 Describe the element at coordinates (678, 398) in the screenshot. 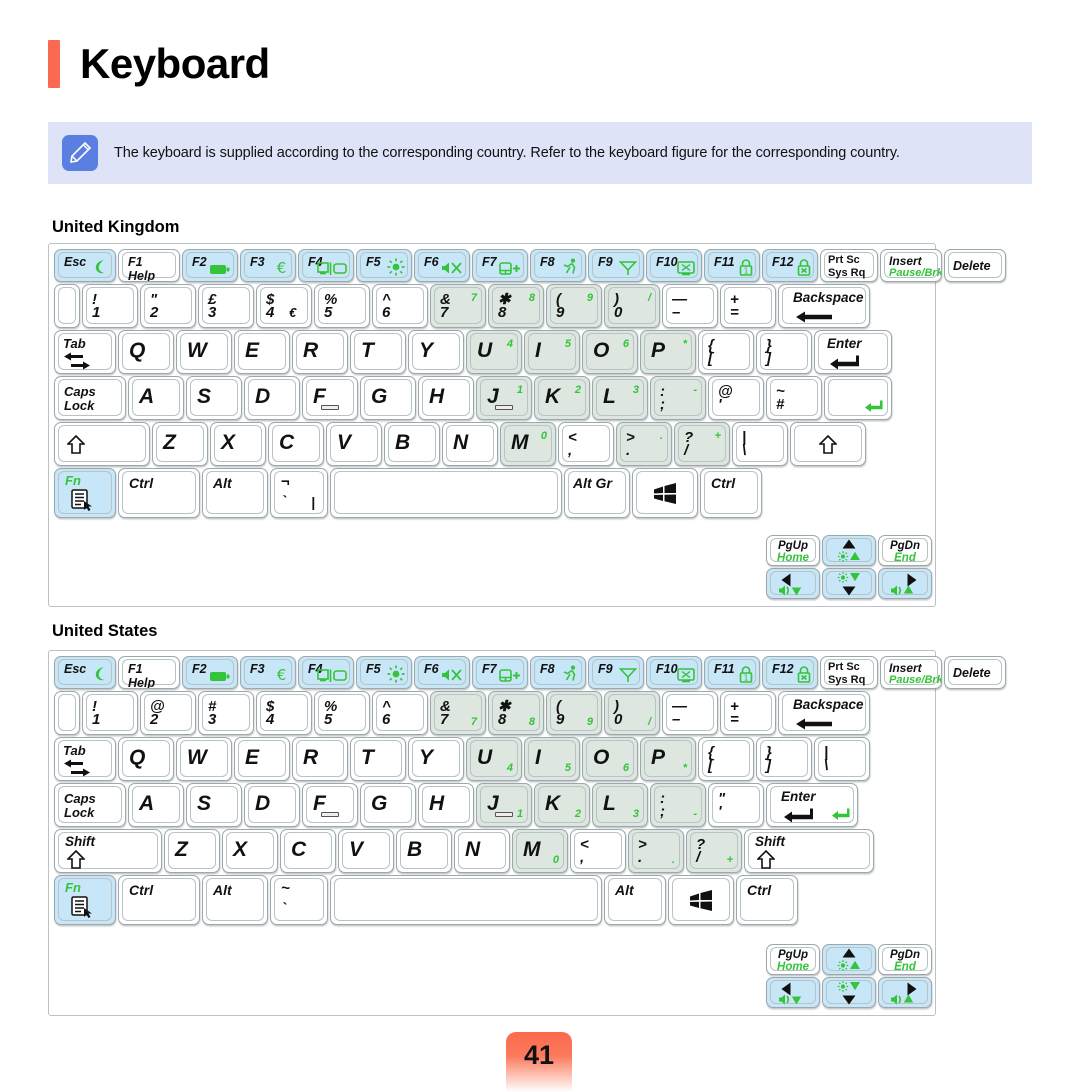

I see `key-uk-hm-9: :; -` at that location.